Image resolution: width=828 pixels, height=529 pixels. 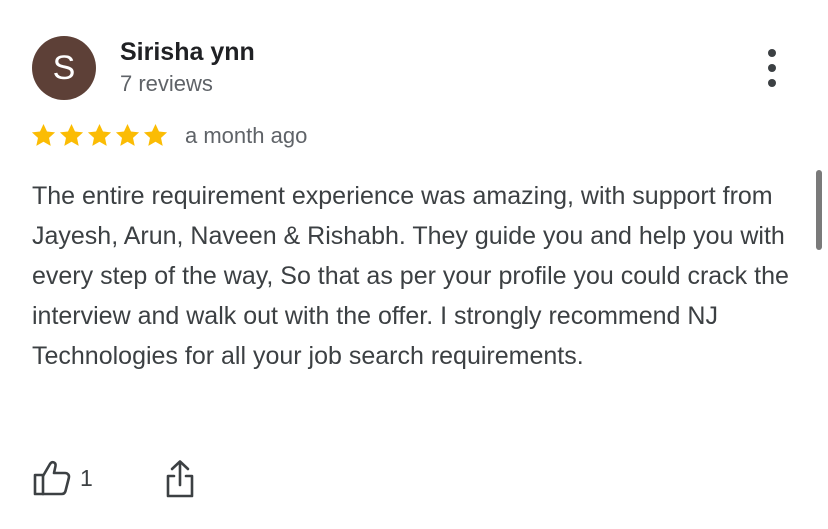 I want to click on thumbs-up-icon, so click(x=52, y=478).